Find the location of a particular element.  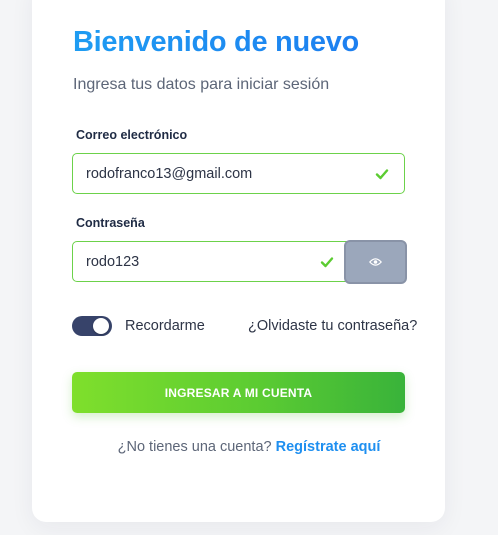

register-text: ¿No tienes una cuenta? is located at coordinates (194, 447).